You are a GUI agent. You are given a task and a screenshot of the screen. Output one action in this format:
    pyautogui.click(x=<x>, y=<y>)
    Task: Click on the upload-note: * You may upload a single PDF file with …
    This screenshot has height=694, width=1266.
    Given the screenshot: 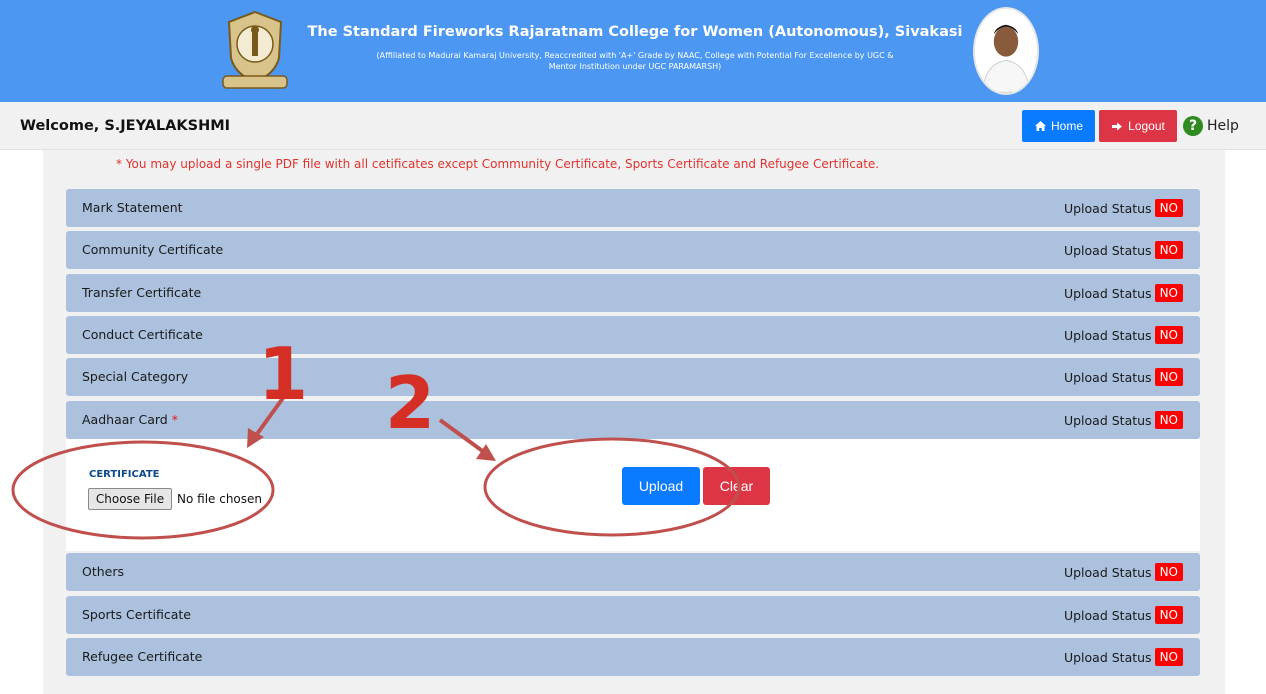 What is the action you would take?
    pyautogui.click(x=498, y=164)
    